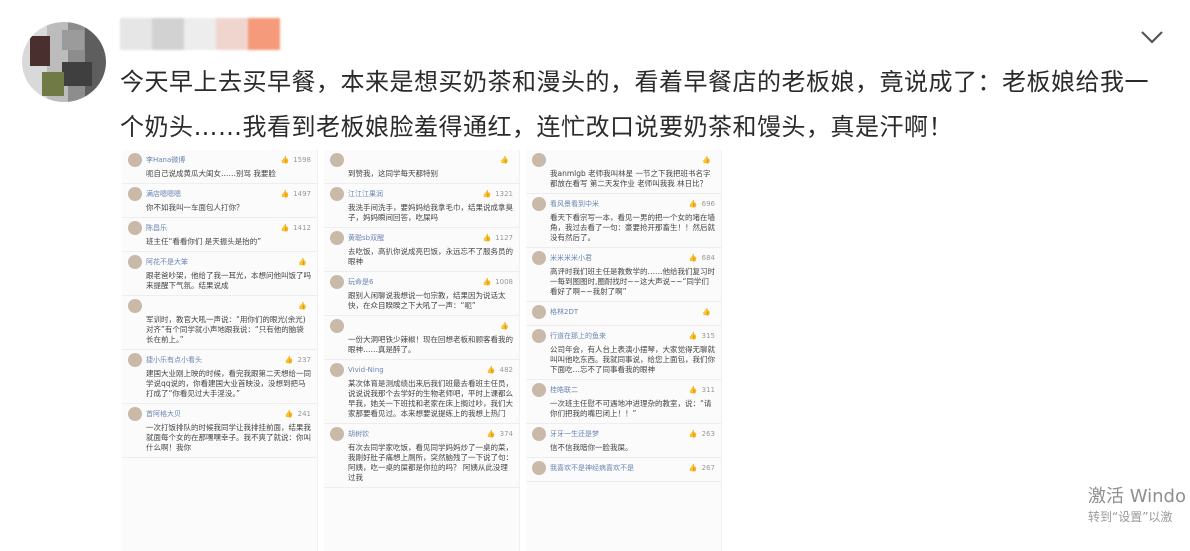 This screenshot has width=1190, height=551. Describe the element at coordinates (219, 201) in the screenshot. I see `screenshot-comment: 满店嗯嗯嗯 👍 1497 你不如我叫一车面包人打你？` at that location.